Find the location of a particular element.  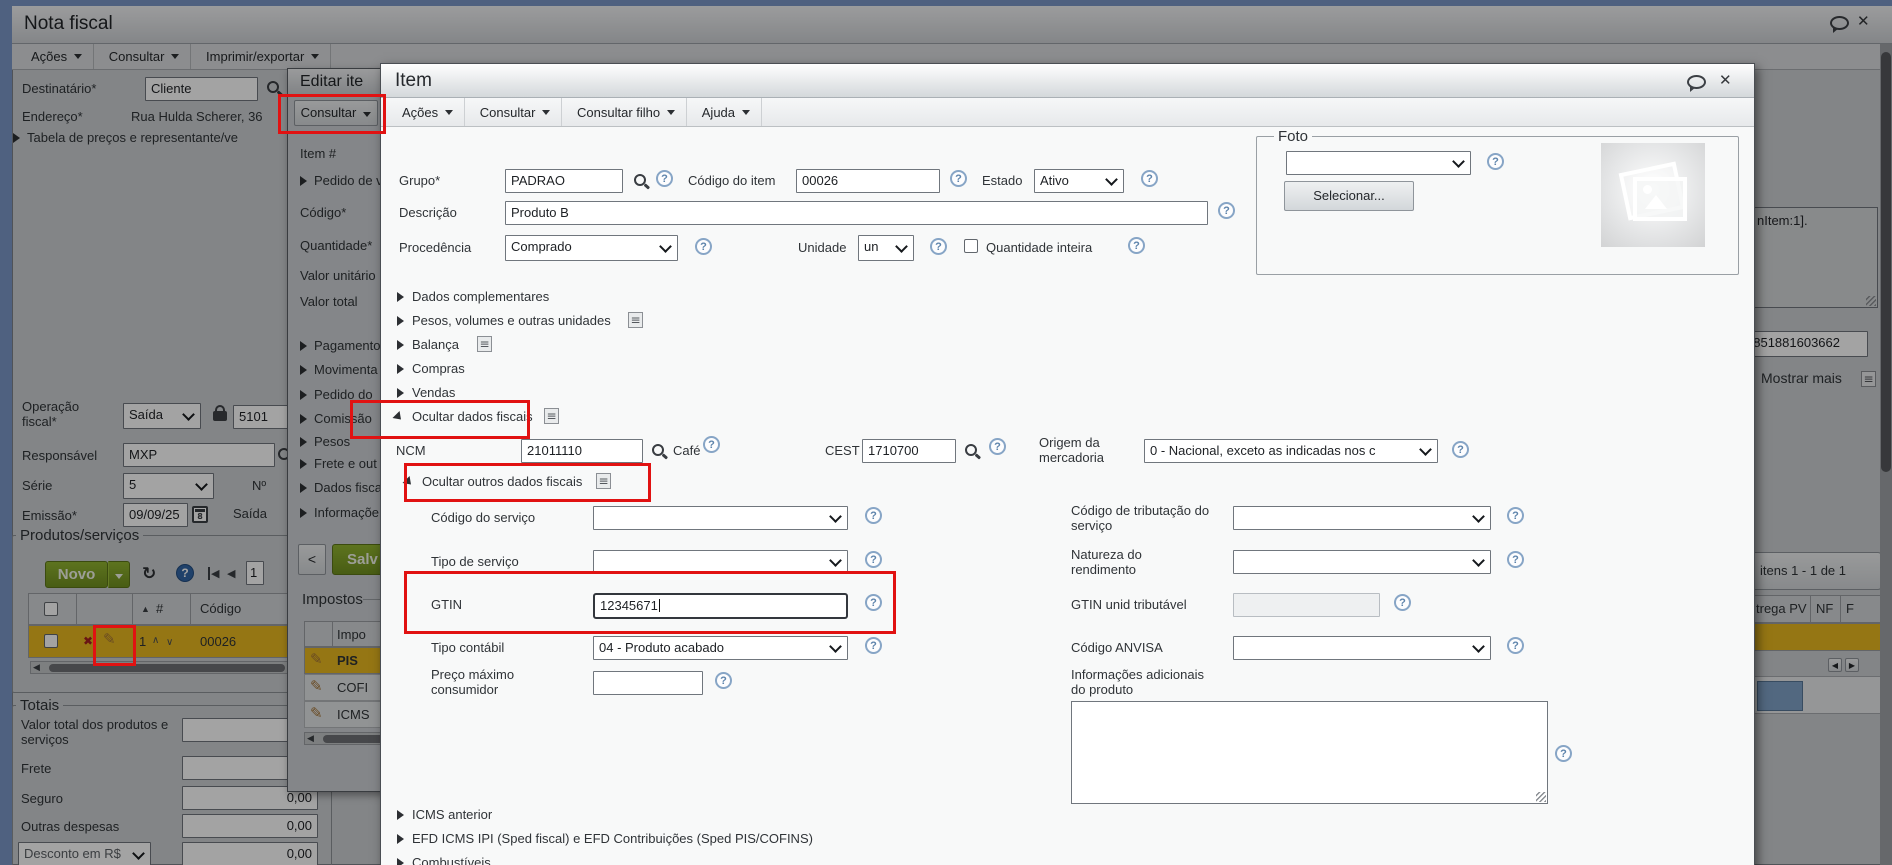

editar-label-pesos: Pesos is located at coordinates (332, 441).